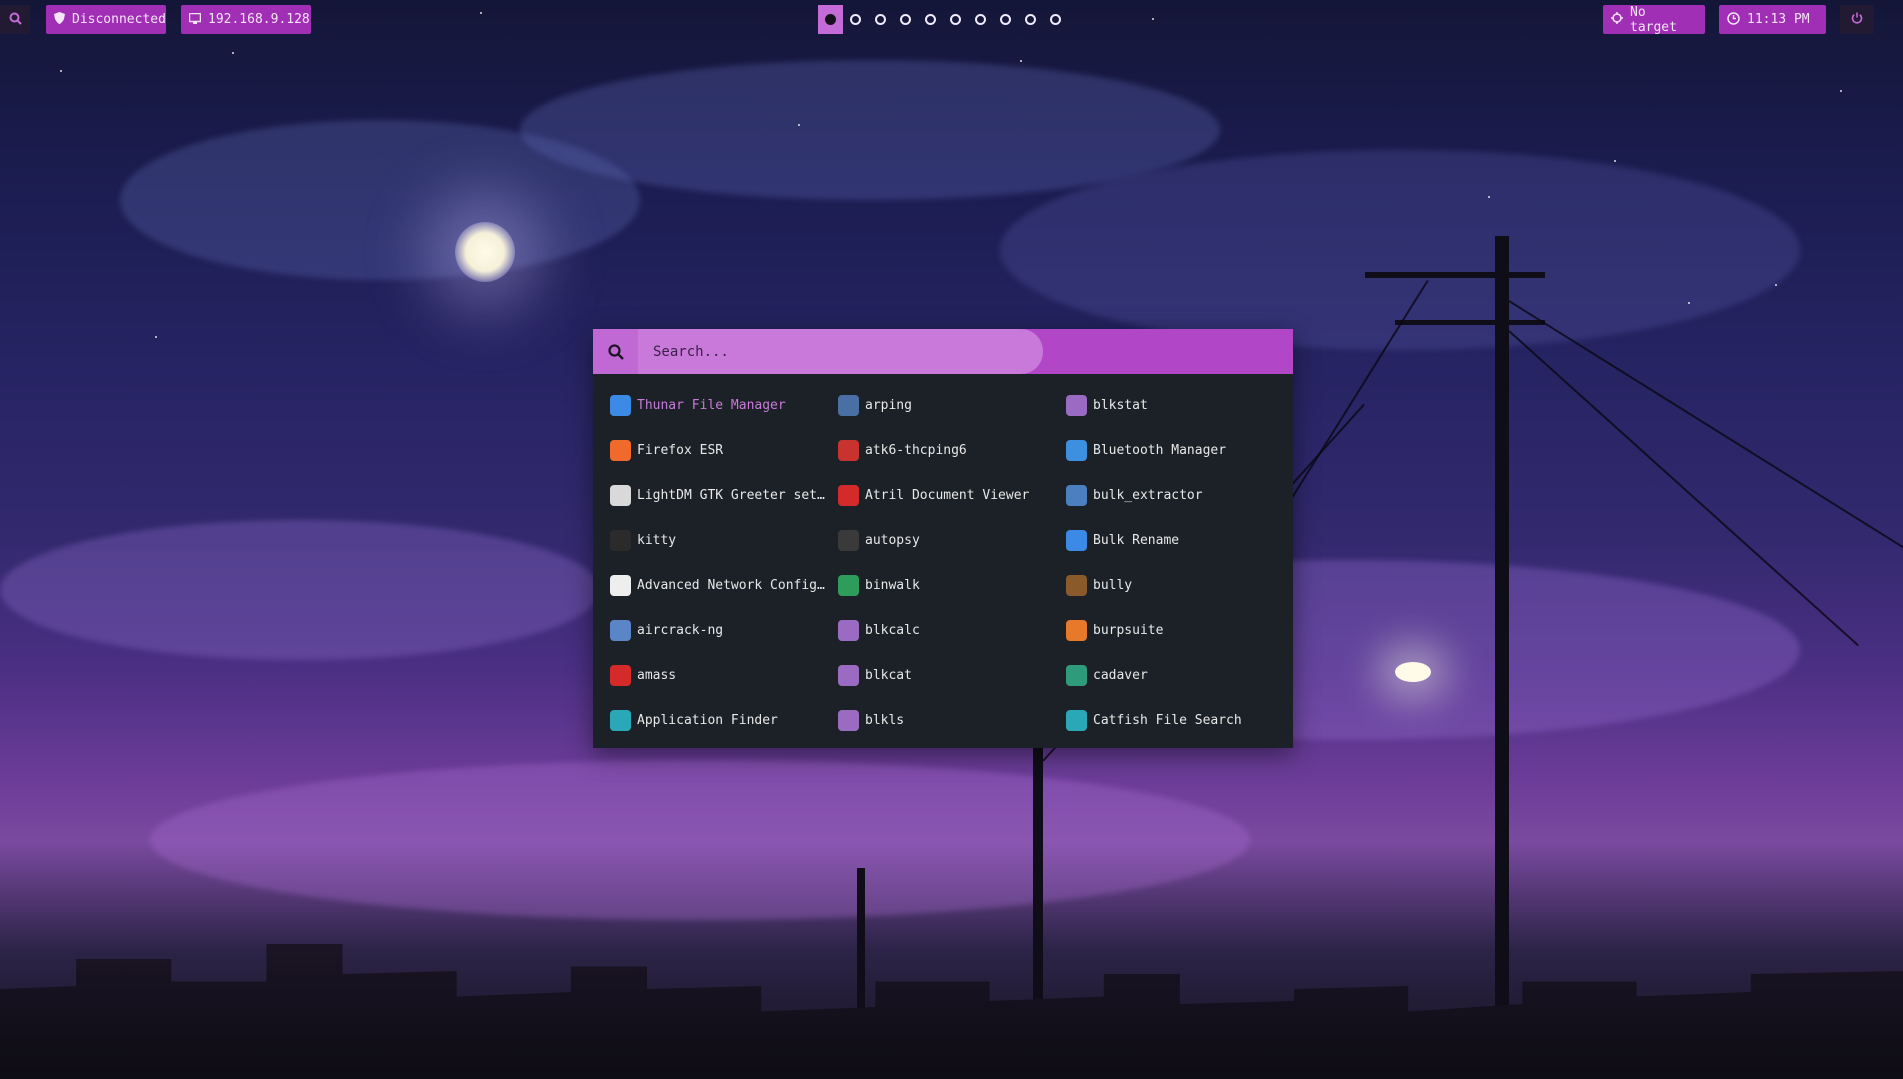 The width and height of the screenshot is (1903, 1079). I want to click on lightdm-icon, so click(620, 495).